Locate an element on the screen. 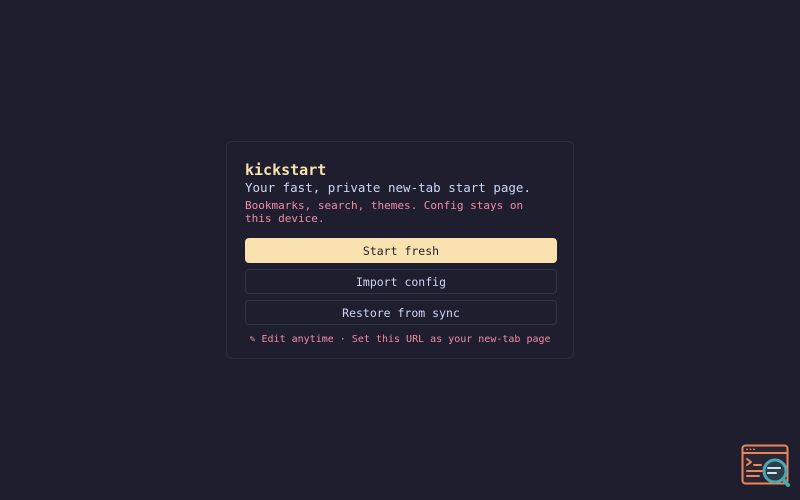 The image size is (800, 500). edit-anytime-text: Edit anytime is located at coordinates (297, 339).